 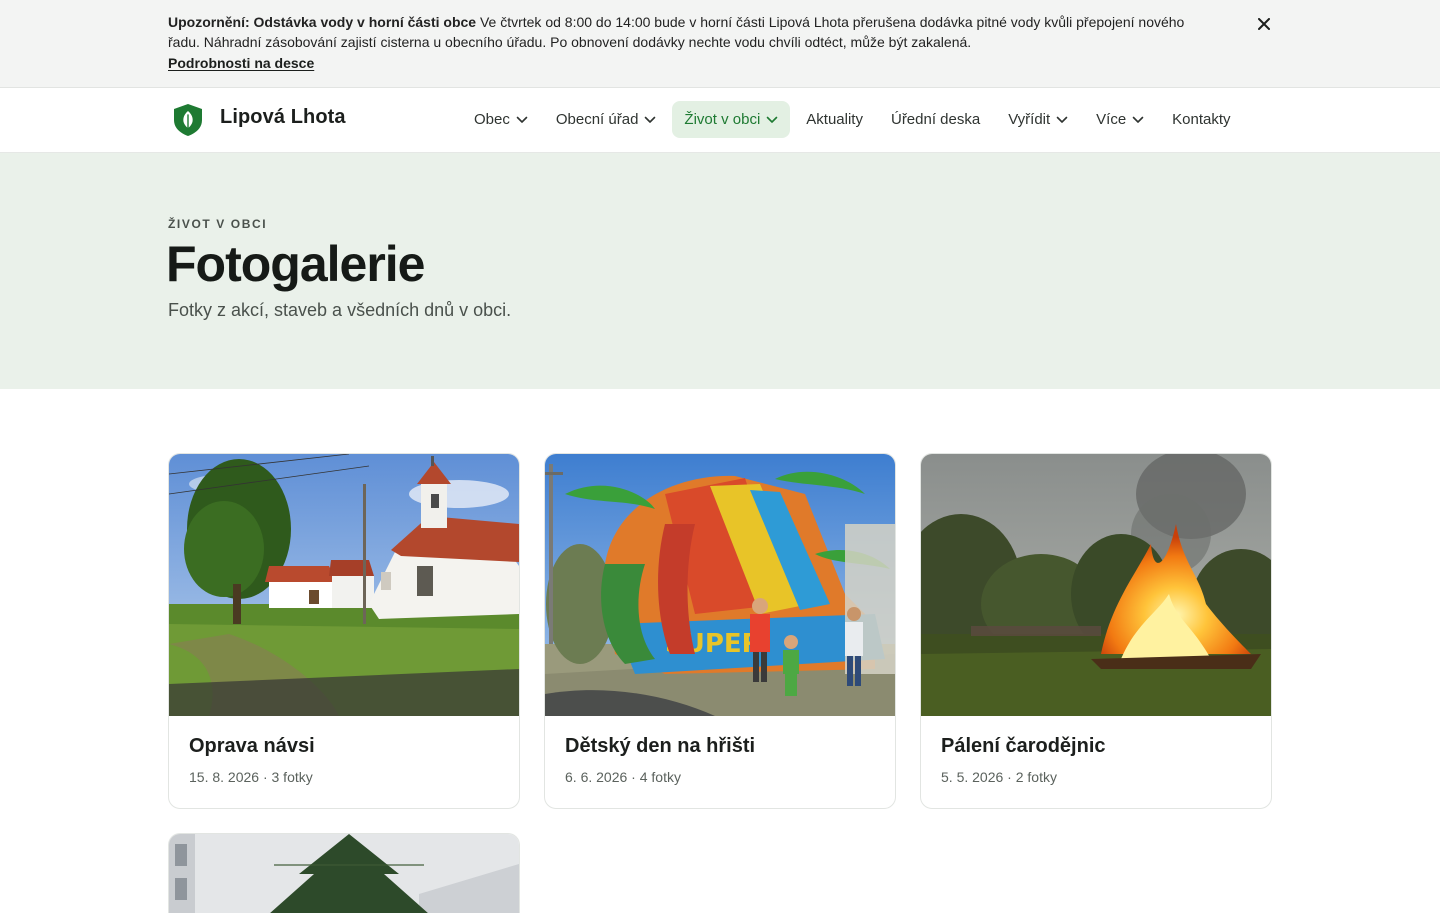 I want to click on nav-item-label: Více, so click(x=1111, y=119).